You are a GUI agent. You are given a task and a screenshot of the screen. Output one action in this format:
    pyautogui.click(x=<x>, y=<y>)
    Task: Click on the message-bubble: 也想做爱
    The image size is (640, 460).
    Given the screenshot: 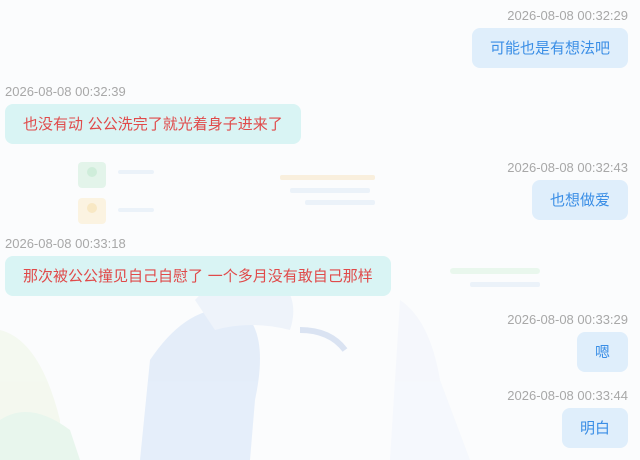 What is the action you would take?
    pyautogui.click(x=579, y=200)
    